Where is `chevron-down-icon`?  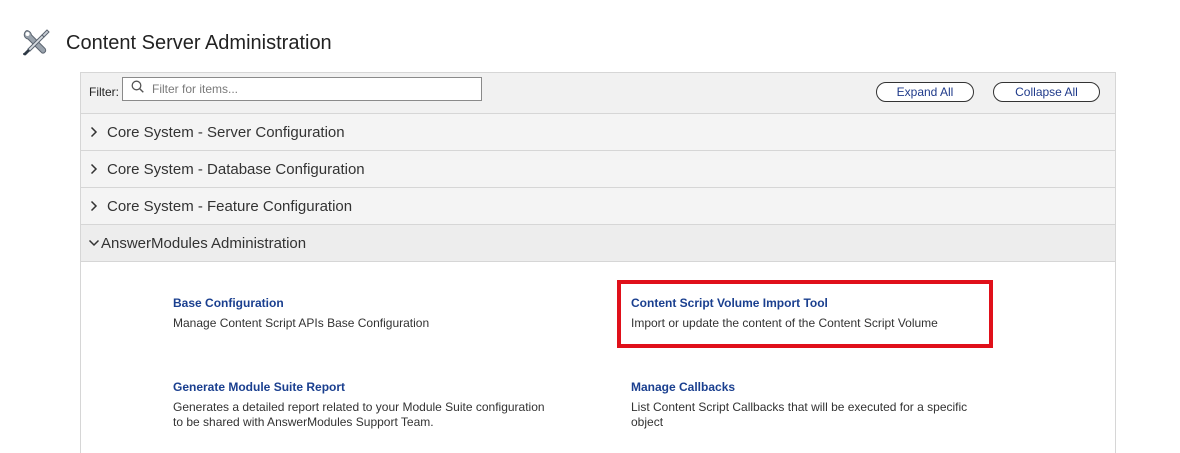
chevron-down-icon is located at coordinates (94, 243).